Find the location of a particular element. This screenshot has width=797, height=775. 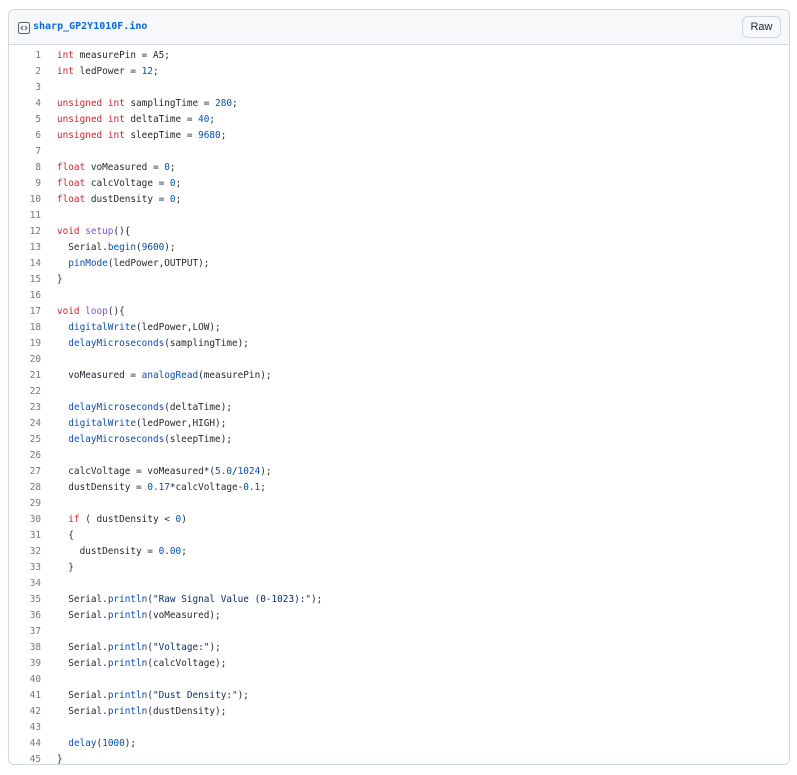

code-token: 40 is located at coordinates (204, 119).